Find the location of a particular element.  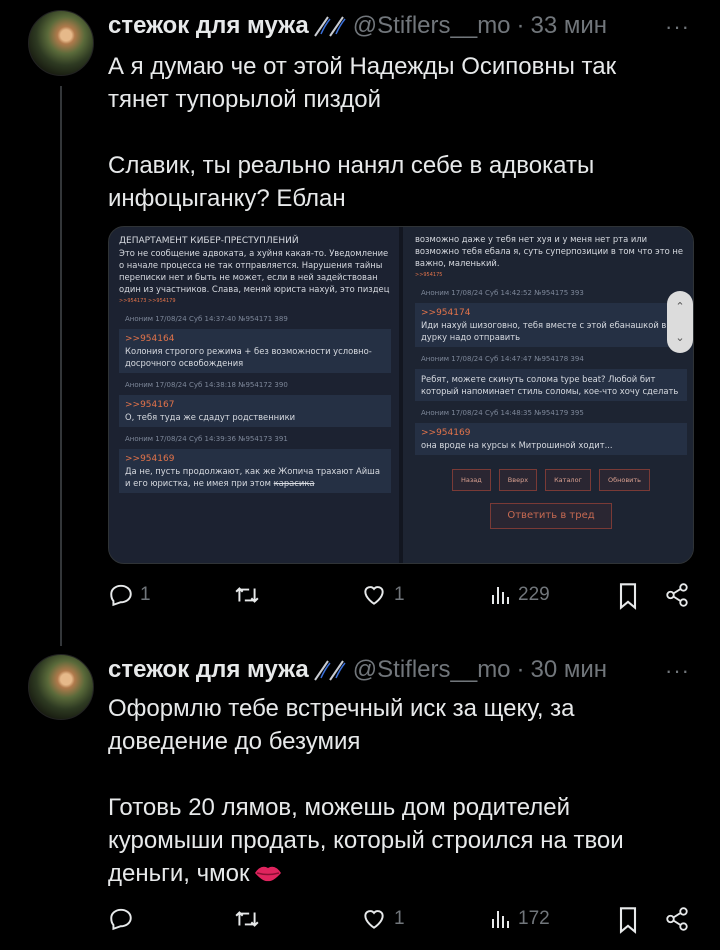

strikethrough-text: карасика is located at coordinates (294, 483).